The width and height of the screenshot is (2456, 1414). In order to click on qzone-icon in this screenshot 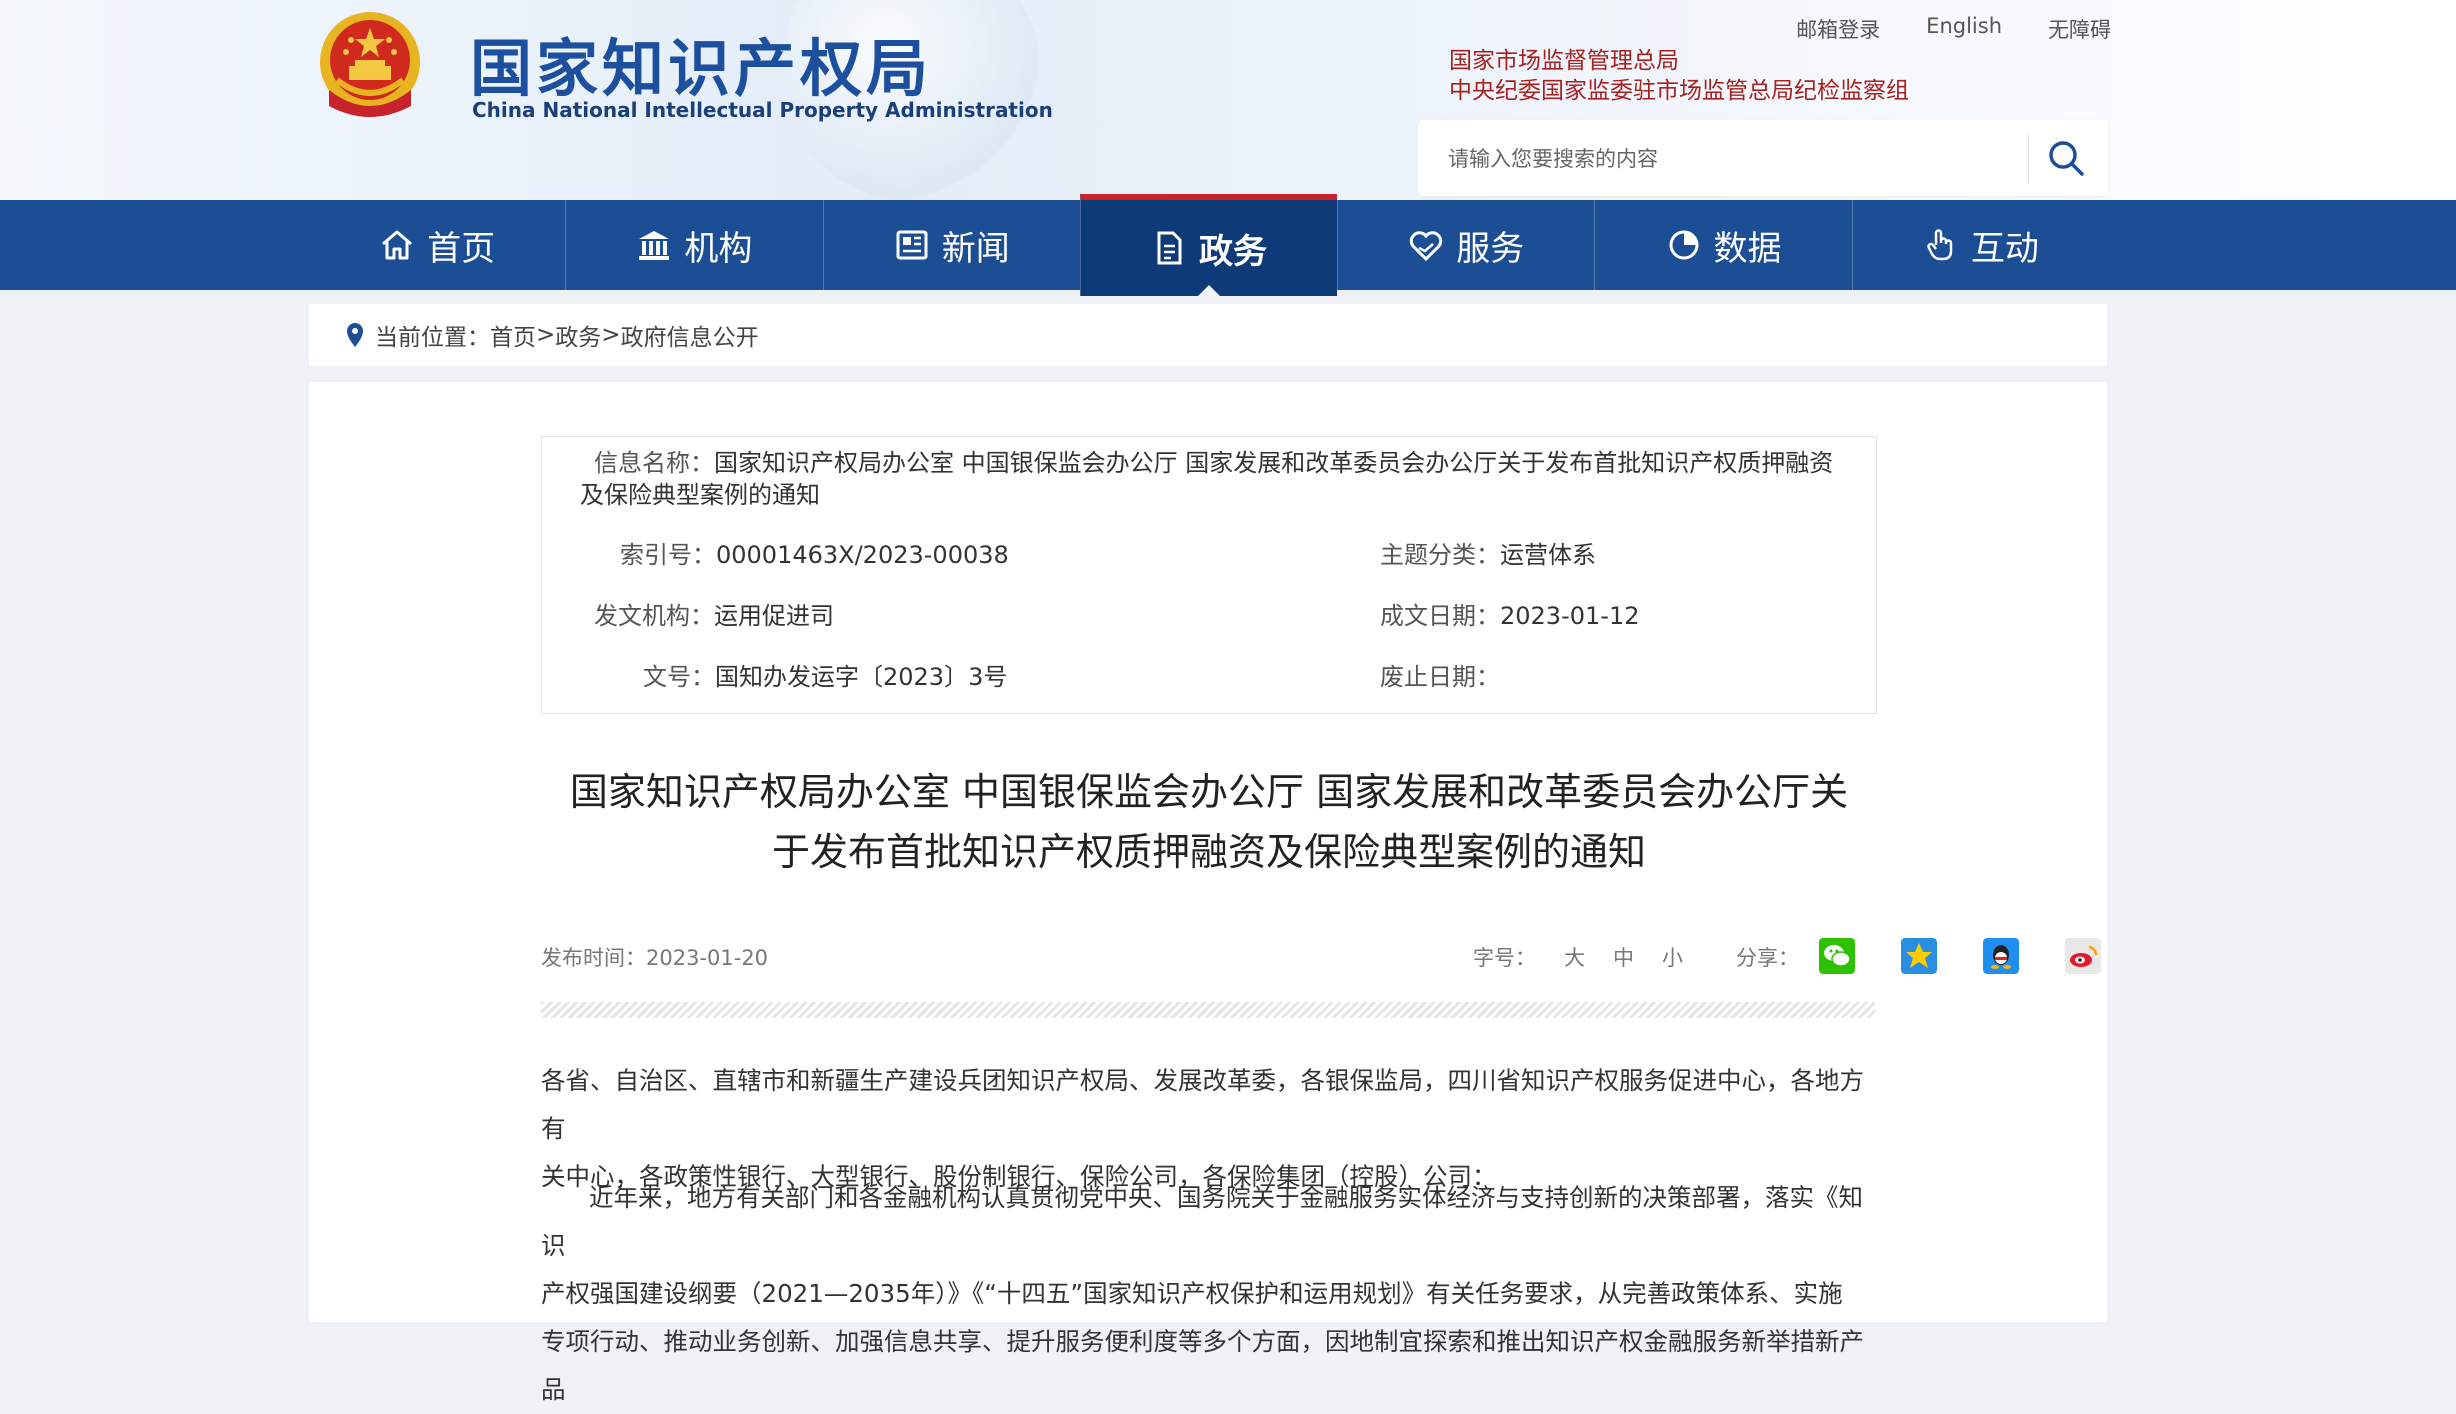, I will do `click(1919, 956)`.